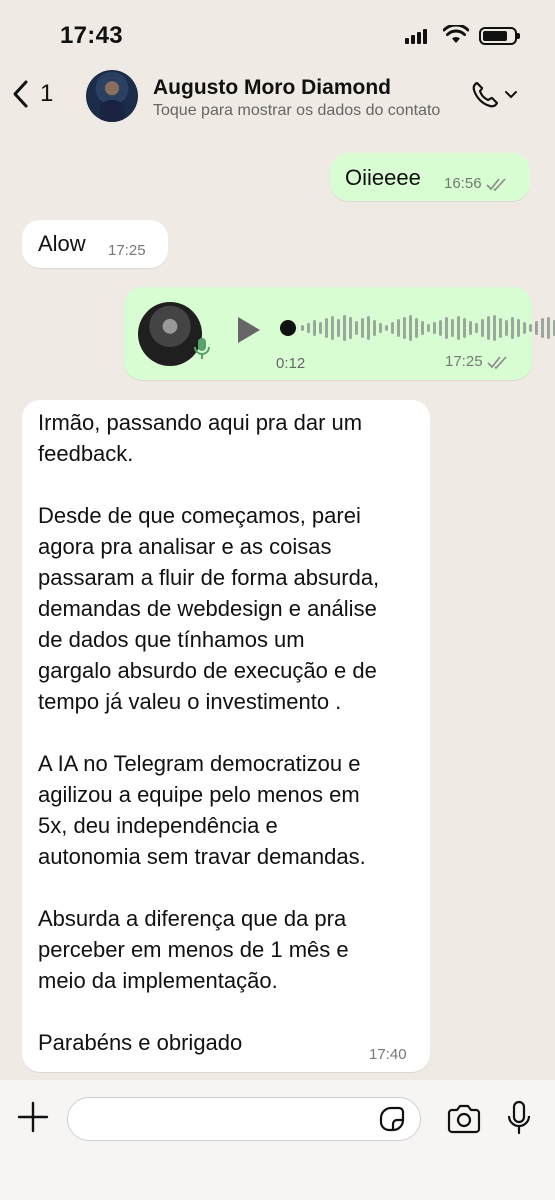 The height and width of the screenshot is (1200, 555). What do you see at coordinates (464, 1119) in the screenshot?
I see `camera-icon` at bounding box center [464, 1119].